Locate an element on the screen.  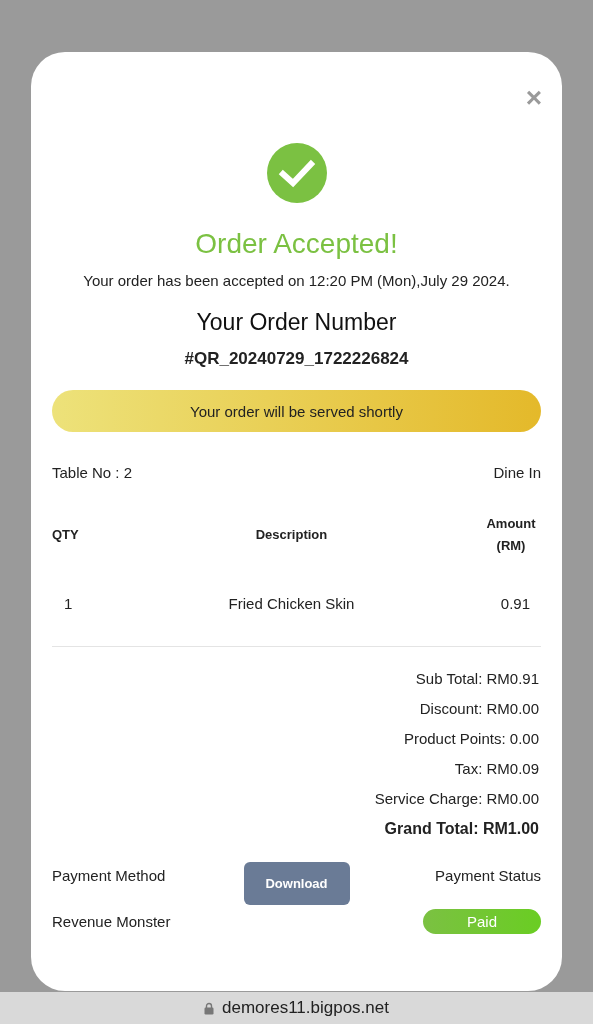
order-type: Dine In is located at coordinates (517, 472).